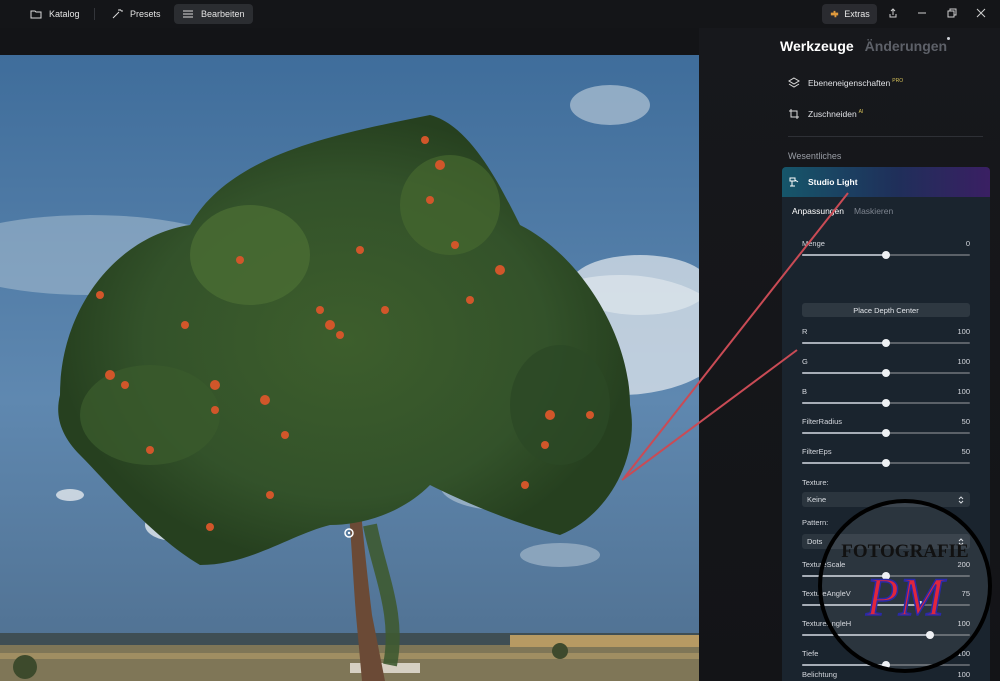 This screenshot has width=1000, height=681. Describe the element at coordinates (886, 499) in the screenshot. I see `texture-select: Keine` at that location.